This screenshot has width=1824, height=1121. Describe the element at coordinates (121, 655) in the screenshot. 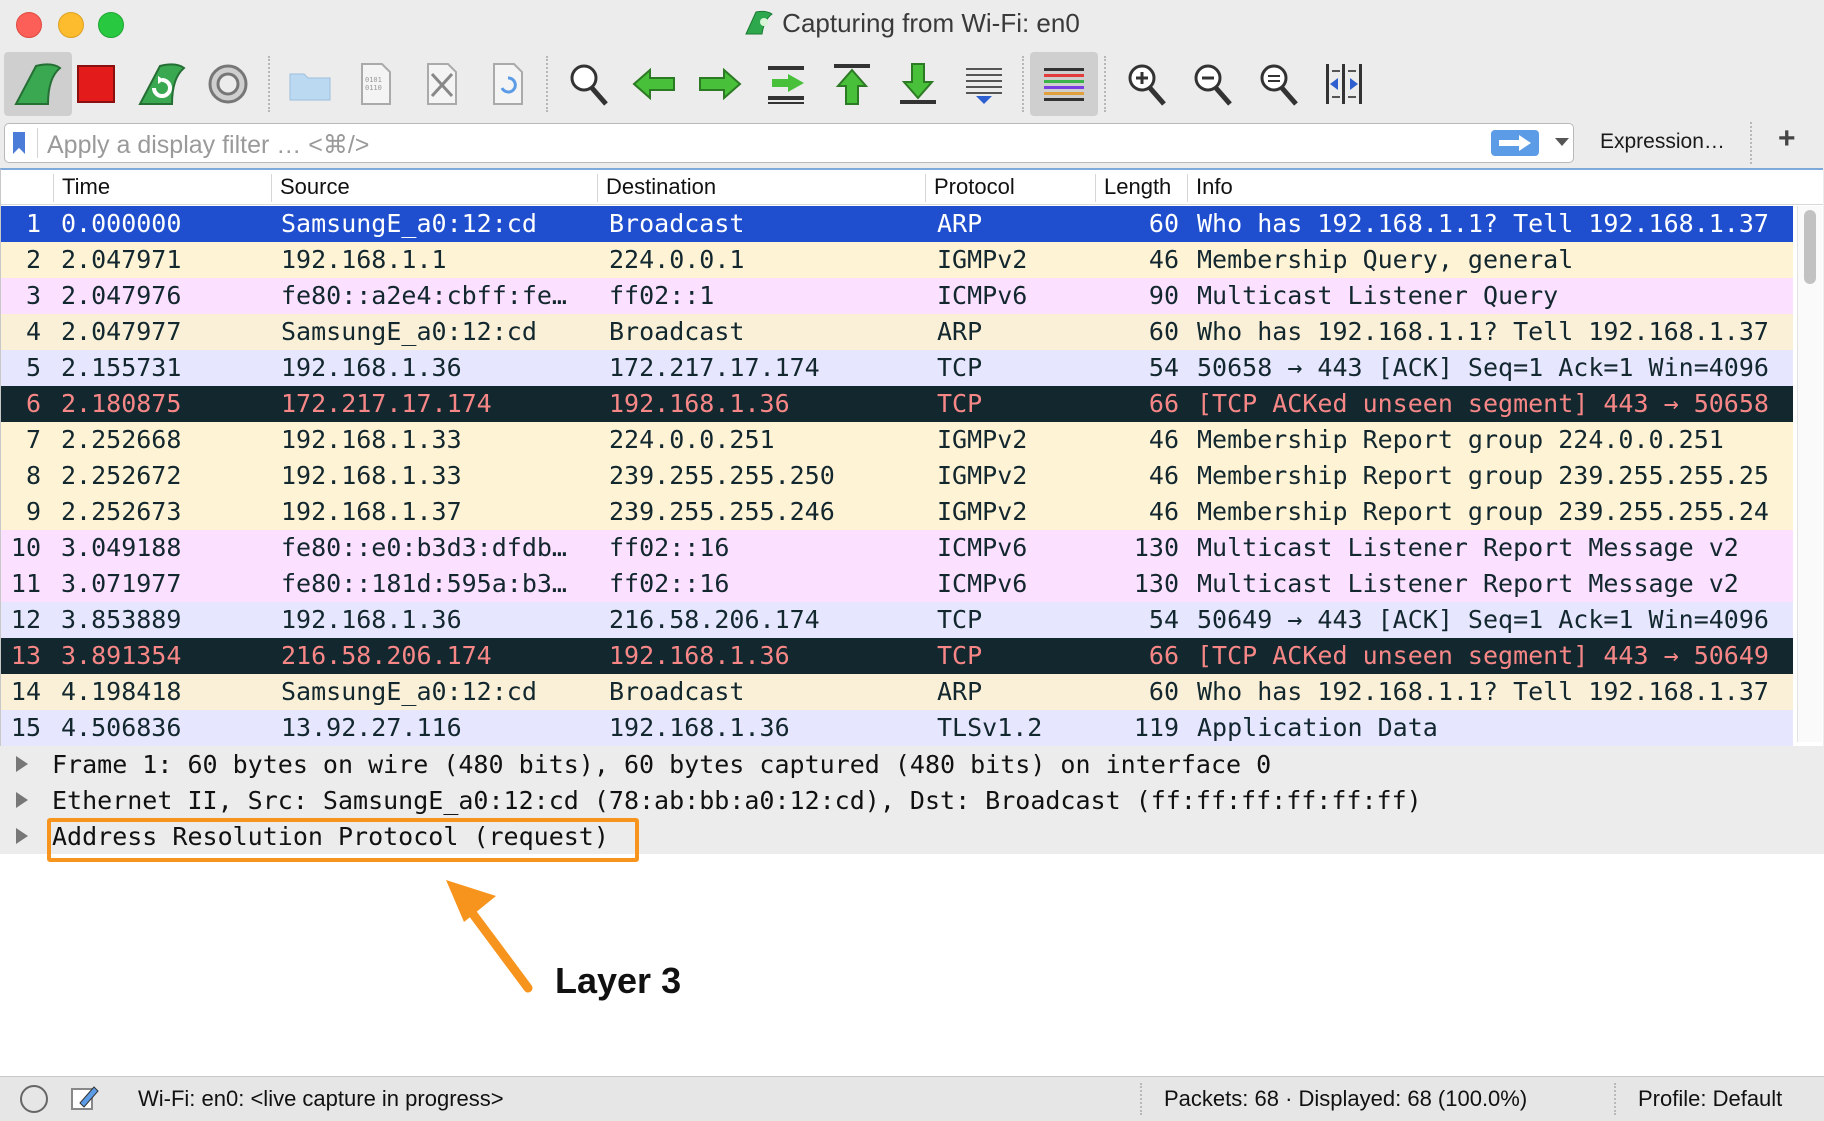

I see `packet-time: 3.891354` at that location.